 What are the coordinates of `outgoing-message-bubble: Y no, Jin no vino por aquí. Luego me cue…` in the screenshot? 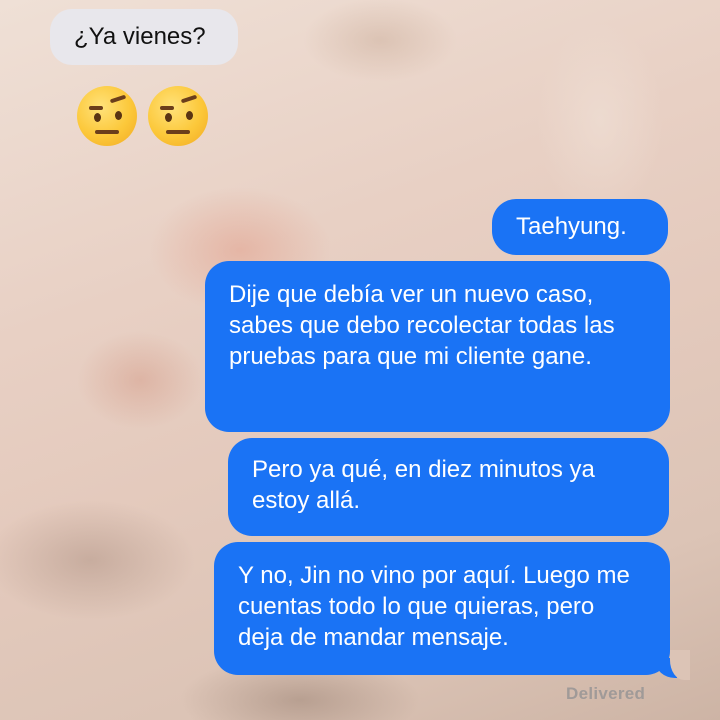 It's located at (442, 608).